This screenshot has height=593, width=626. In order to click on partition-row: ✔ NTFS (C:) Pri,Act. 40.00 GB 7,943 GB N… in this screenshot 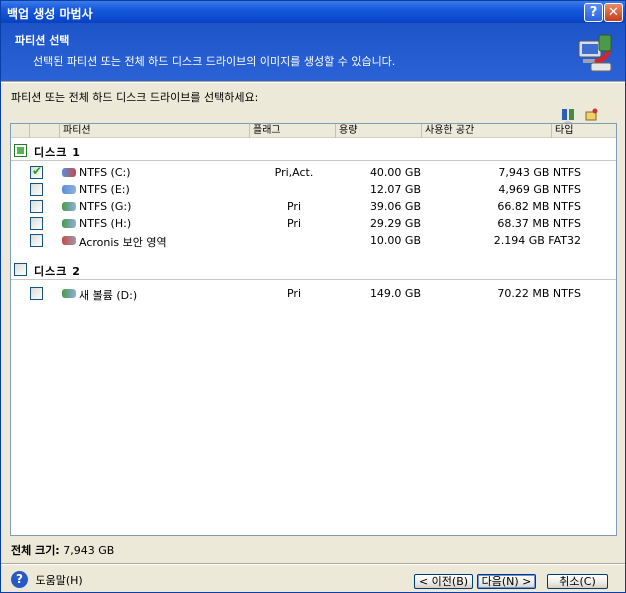, I will do `click(313, 172)`.